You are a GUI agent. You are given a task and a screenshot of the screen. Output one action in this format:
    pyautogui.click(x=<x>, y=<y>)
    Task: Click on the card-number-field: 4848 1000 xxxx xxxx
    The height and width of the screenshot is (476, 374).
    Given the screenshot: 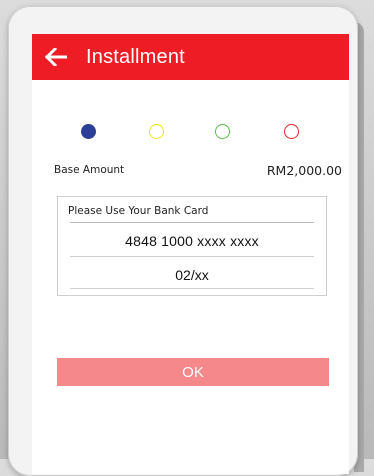 What is the action you would take?
    pyautogui.click(x=192, y=241)
    